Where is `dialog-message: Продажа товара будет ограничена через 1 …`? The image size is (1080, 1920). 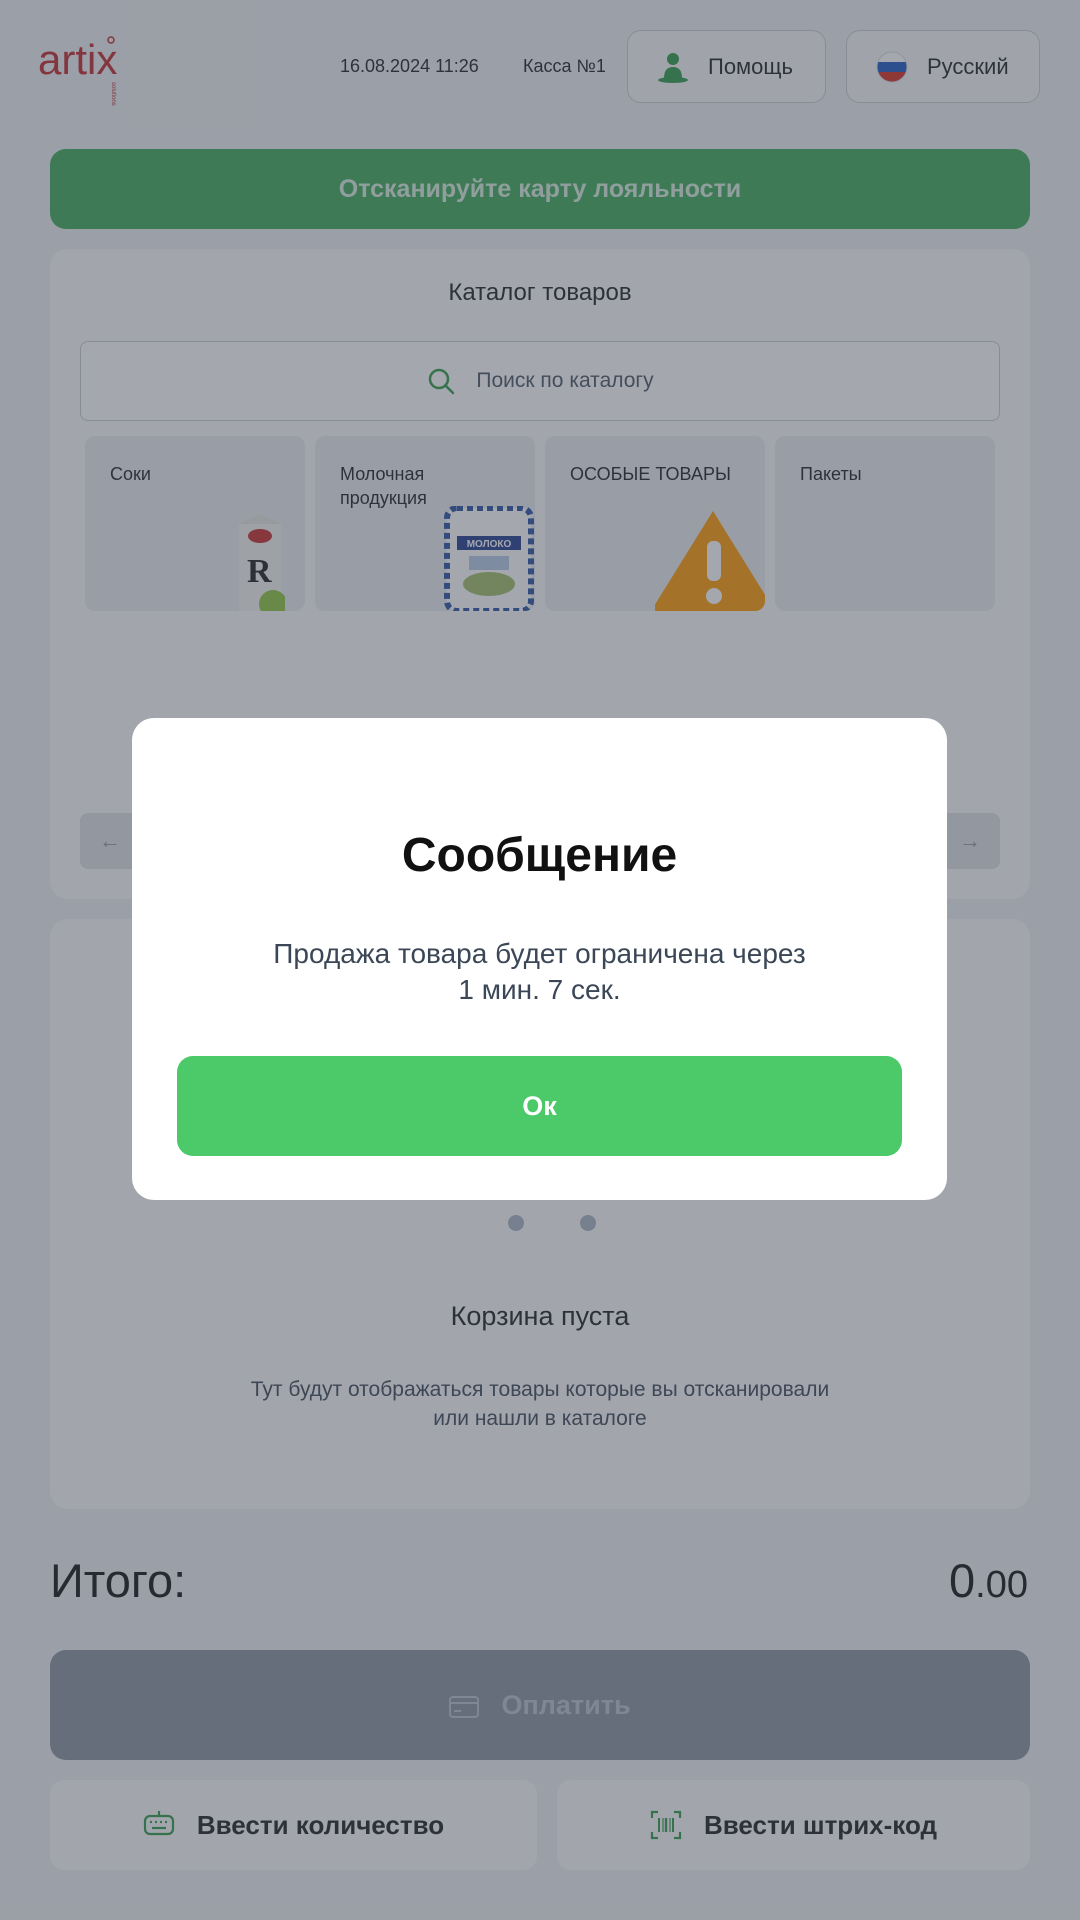
dialog-message: Продажа товара будет ограничена через 1 … is located at coordinates (539, 972).